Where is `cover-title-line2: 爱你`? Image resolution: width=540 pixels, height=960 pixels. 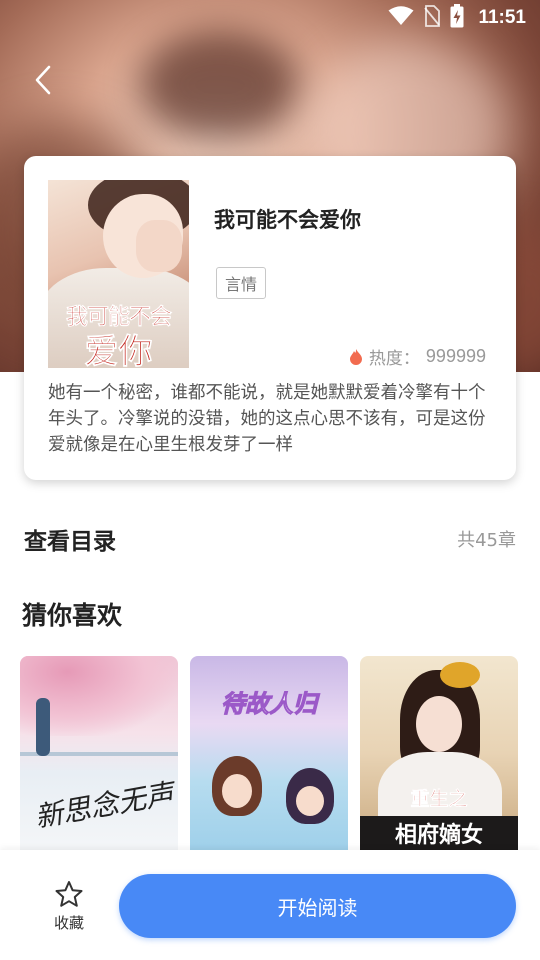
cover-title-line2: 爱你 is located at coordinates (118, 350).